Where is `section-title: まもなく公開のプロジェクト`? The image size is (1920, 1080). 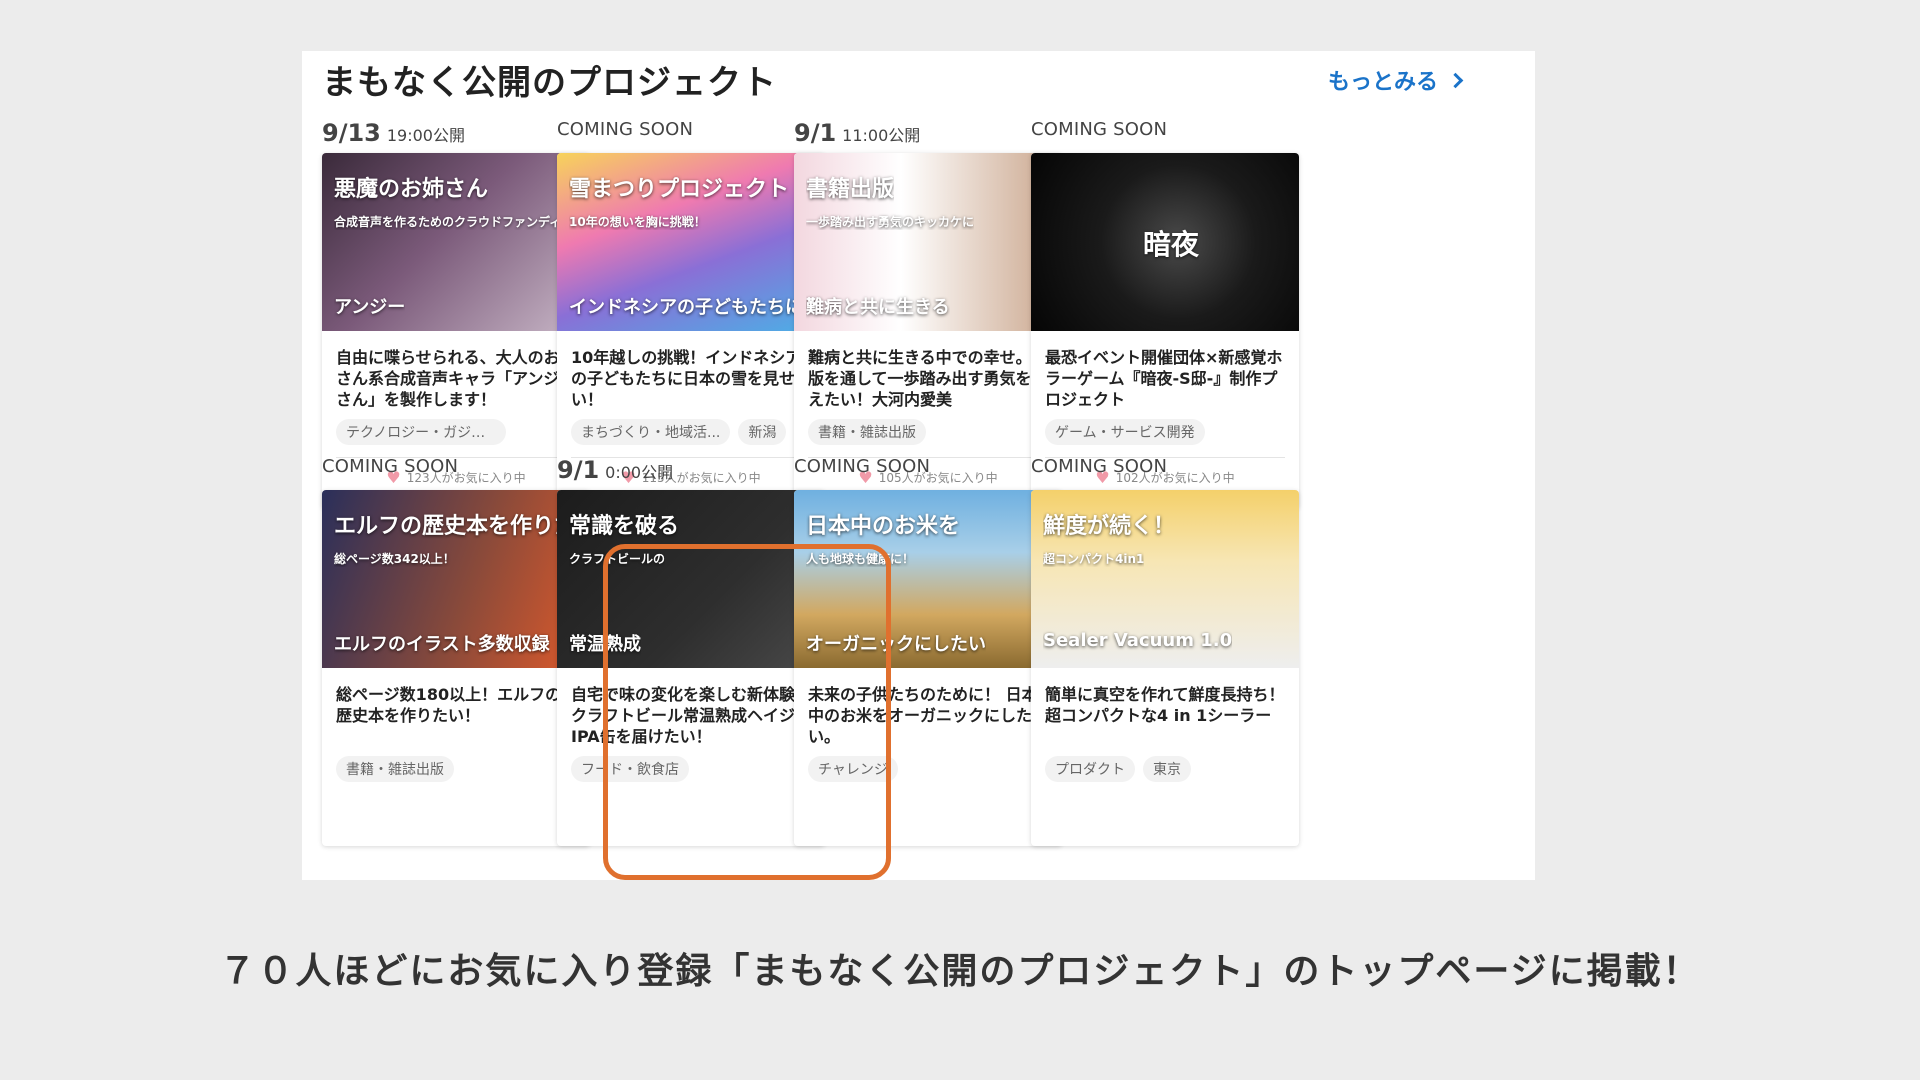
section-title: まもなく公開のプロジェクト is located at coordinates (549, 83).